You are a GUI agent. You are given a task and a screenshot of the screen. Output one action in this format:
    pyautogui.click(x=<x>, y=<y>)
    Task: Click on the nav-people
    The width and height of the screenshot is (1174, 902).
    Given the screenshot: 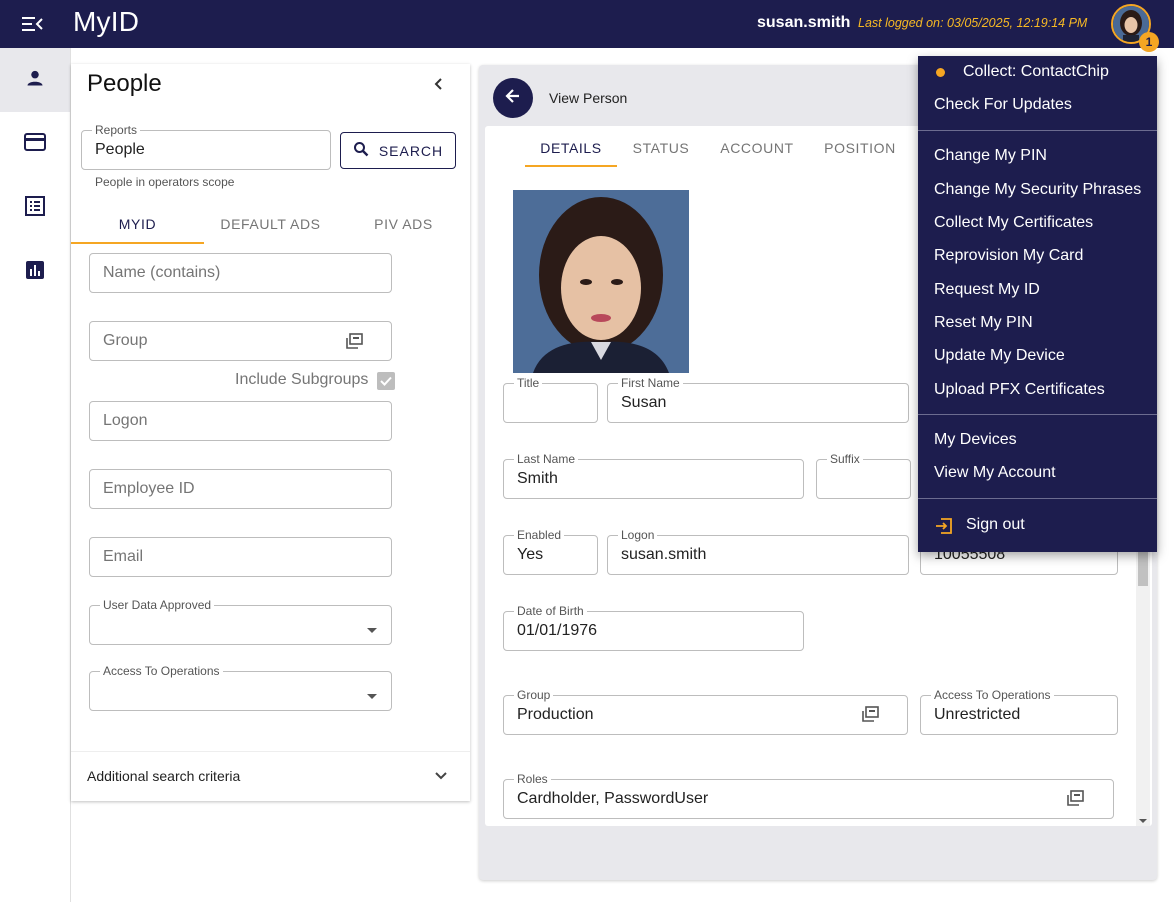 What is the action you would take?
    pyautogui.click(x=35, y=80)
    